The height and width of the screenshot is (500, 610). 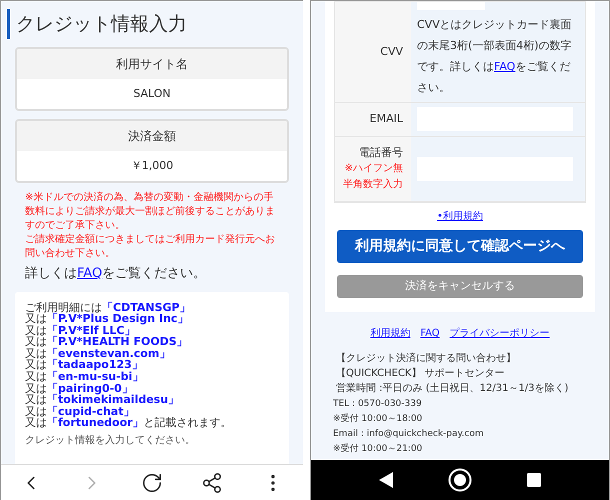 What do you see at coordinates (460, 216) in the screenshot?
I see `terms-link: •利用規約` at bounding box center [460, 216].